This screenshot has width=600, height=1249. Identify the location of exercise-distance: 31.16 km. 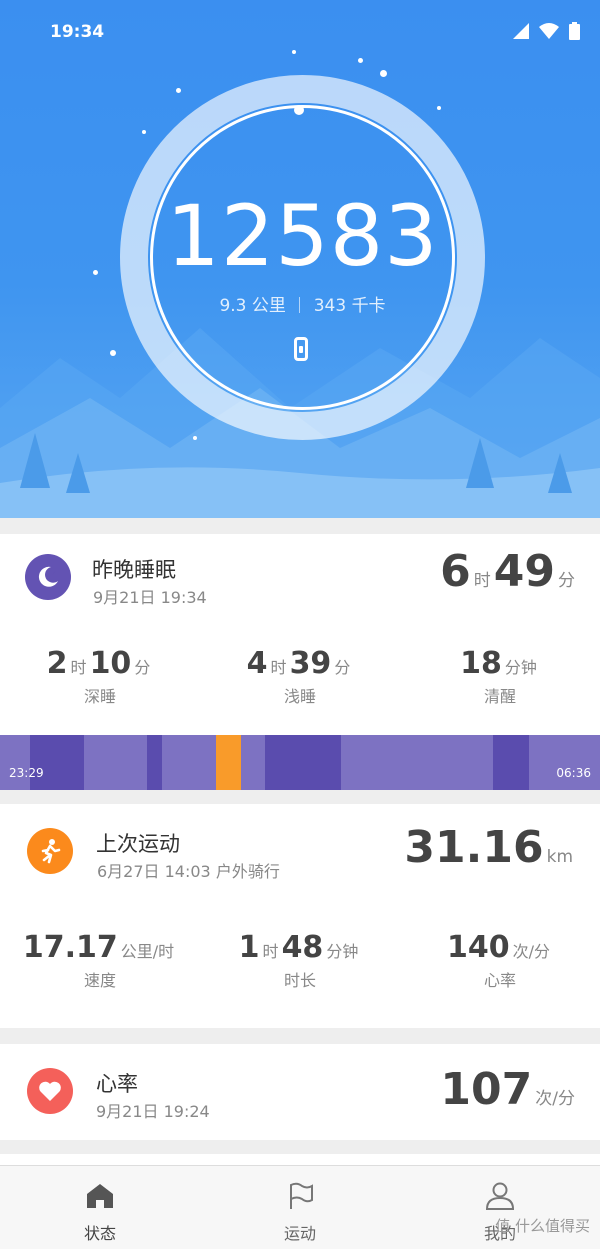
(490, 847).